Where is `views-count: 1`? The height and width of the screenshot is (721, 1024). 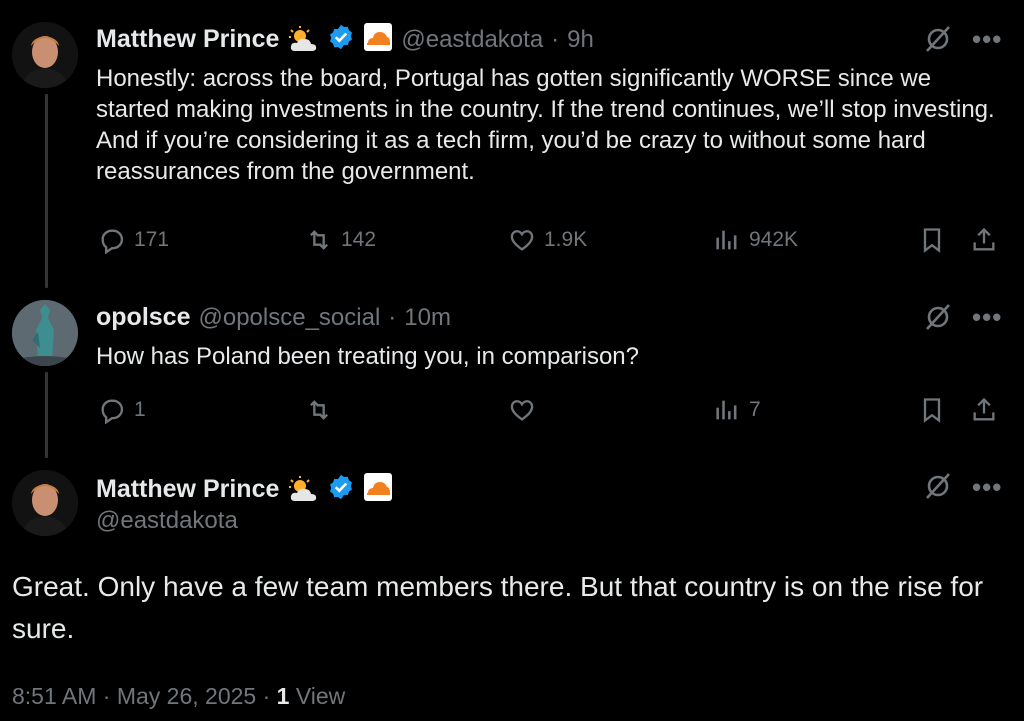 views-count: 1 is located at coordinates (283, 696).